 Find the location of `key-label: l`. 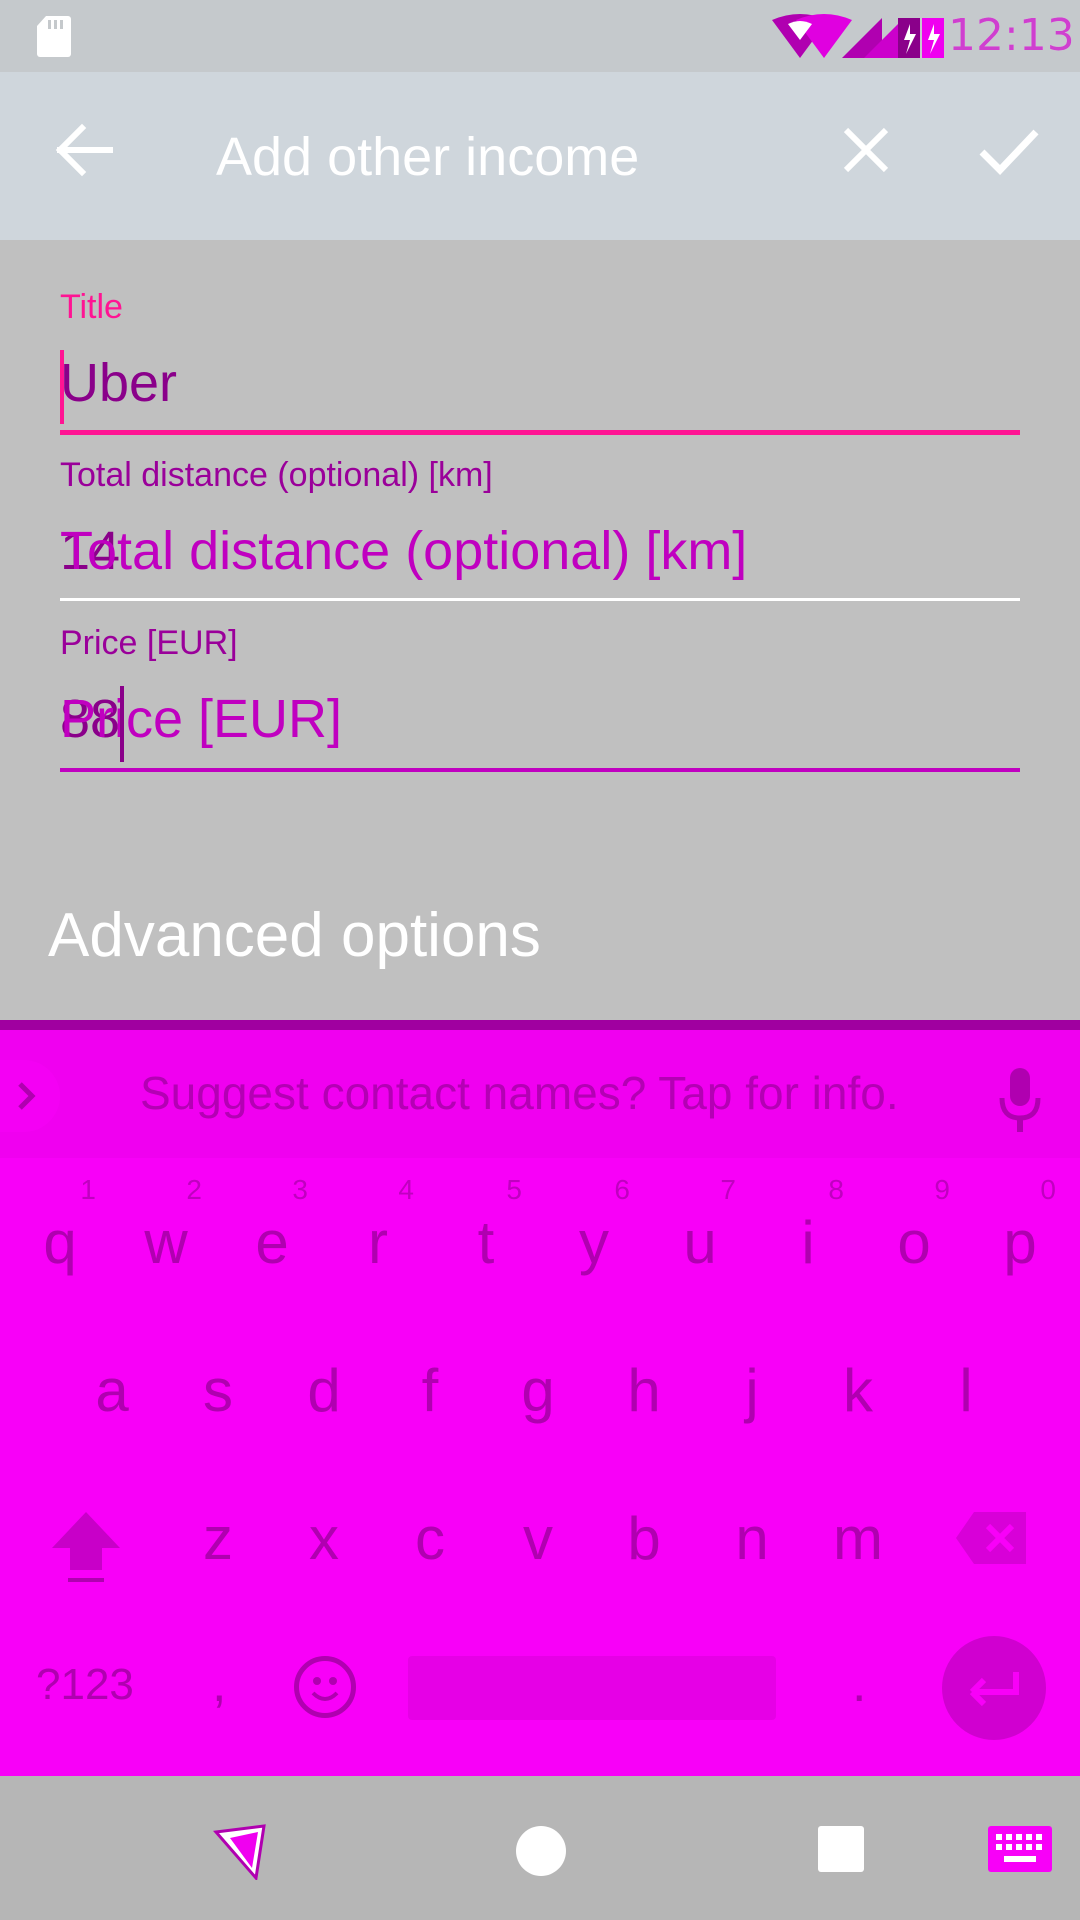

key-label: l is located at coordinates (966, 1390).